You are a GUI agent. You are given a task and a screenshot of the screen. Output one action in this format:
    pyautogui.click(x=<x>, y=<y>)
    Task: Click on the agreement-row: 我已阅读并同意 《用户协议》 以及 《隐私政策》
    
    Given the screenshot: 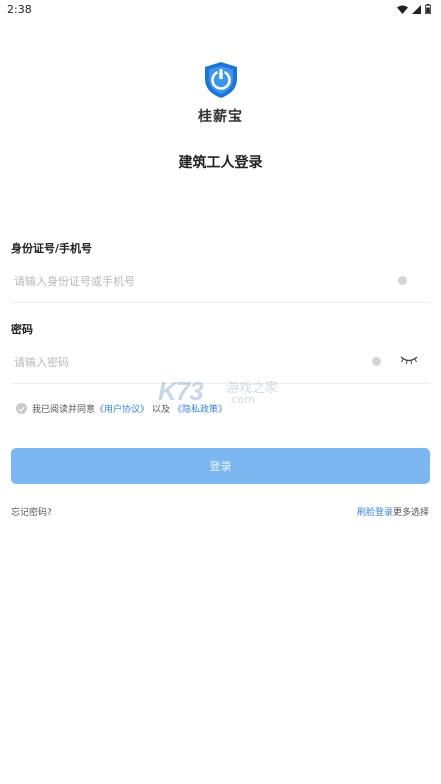 What is the action you would take?
    pyautogui.click(x=121, y=408)
    